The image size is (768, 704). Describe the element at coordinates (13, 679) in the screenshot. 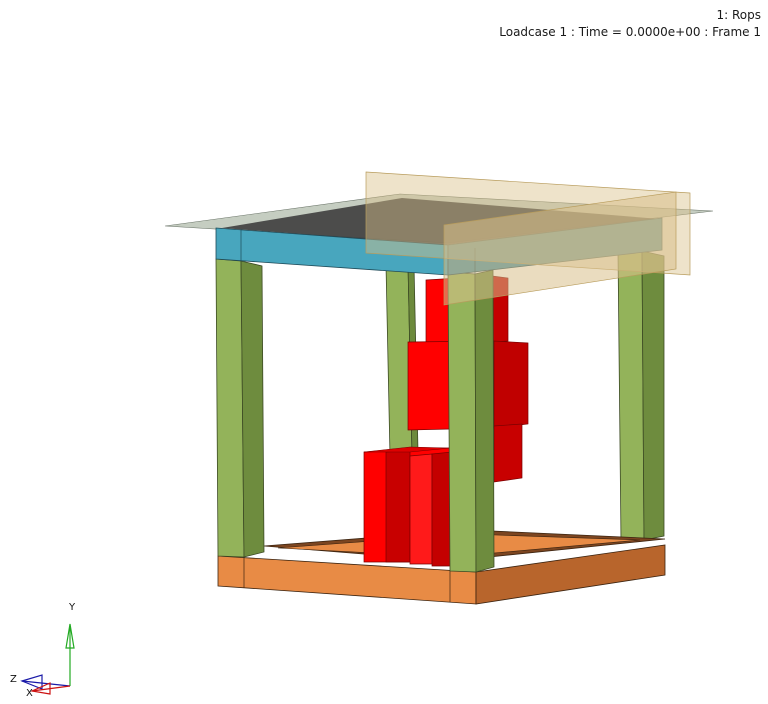

I see `z-axis-label: Z` at that location.